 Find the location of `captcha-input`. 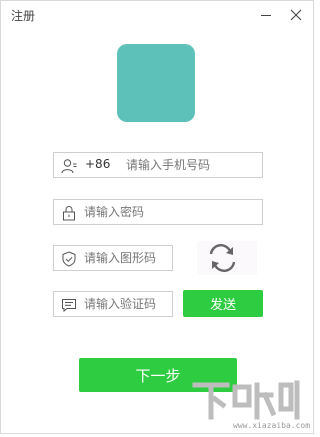

captcha-input is located at coordinates (127, 258).